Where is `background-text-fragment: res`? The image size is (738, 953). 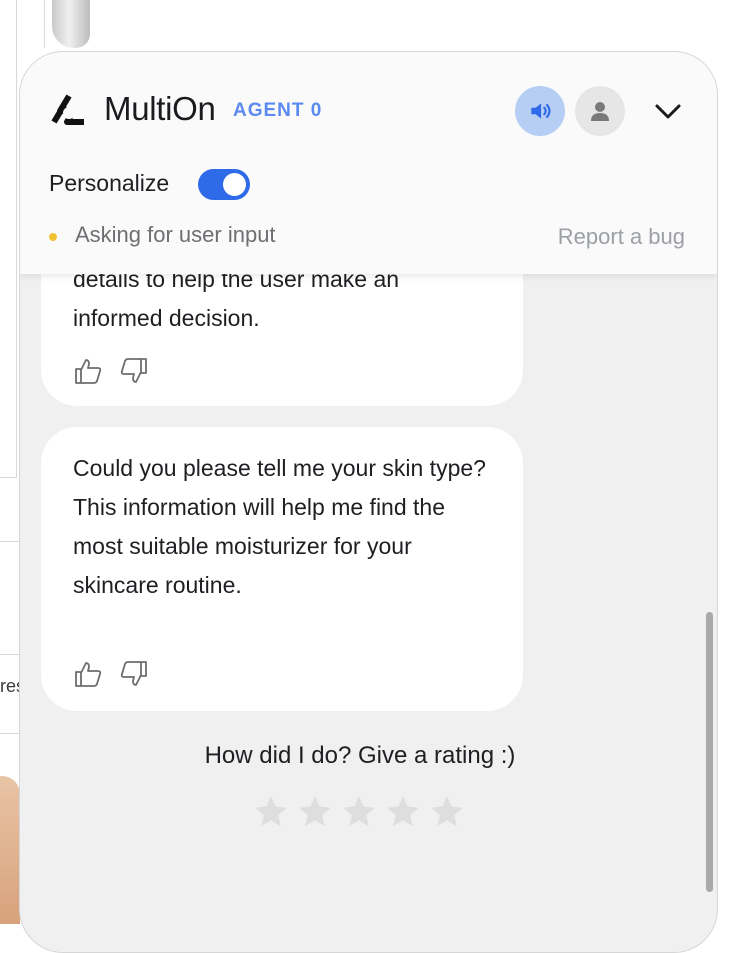
background-text-fragment: res is located at coordinates (10, 686).